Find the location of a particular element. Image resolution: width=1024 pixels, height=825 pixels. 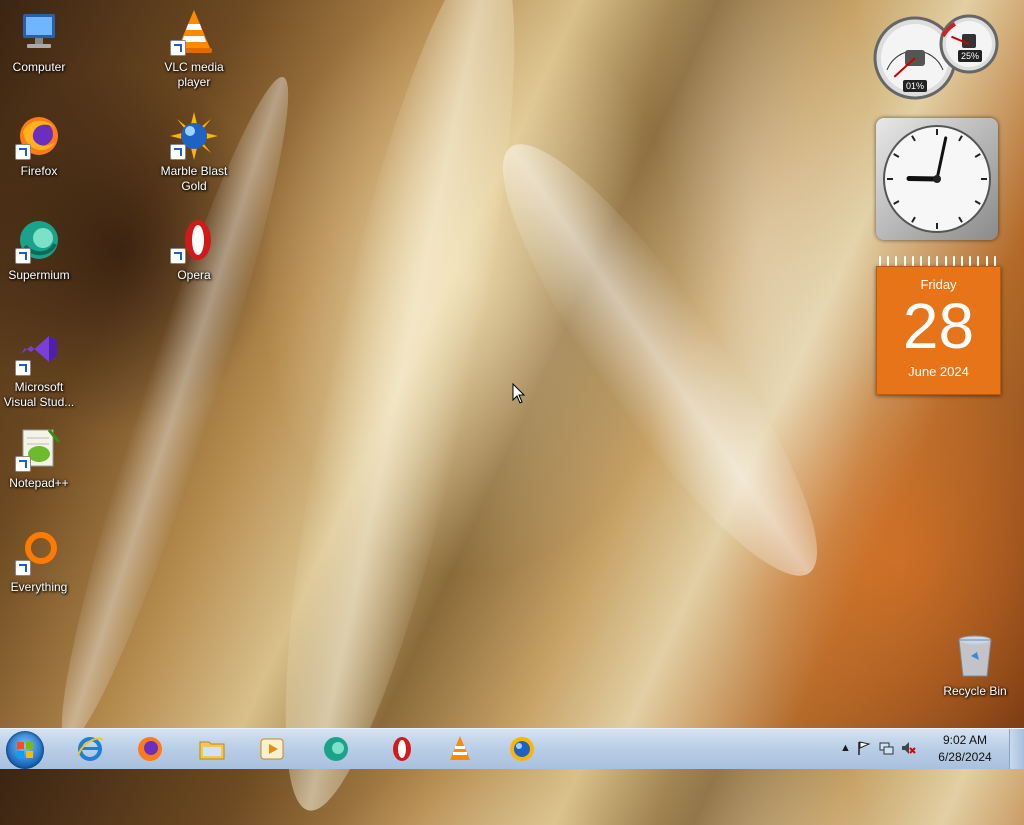

taskbar-opera is located at coordinates (402, 749).